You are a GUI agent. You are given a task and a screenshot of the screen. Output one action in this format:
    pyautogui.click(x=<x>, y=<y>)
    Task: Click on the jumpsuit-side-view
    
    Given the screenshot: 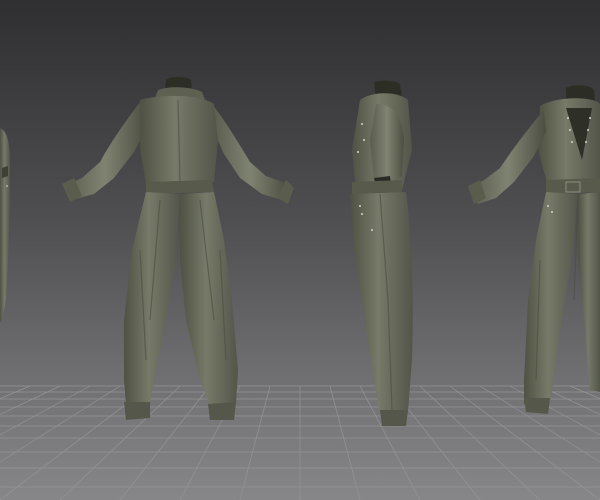 What is the action you would take?
    pyautogui.click(x=381, y=253)
    